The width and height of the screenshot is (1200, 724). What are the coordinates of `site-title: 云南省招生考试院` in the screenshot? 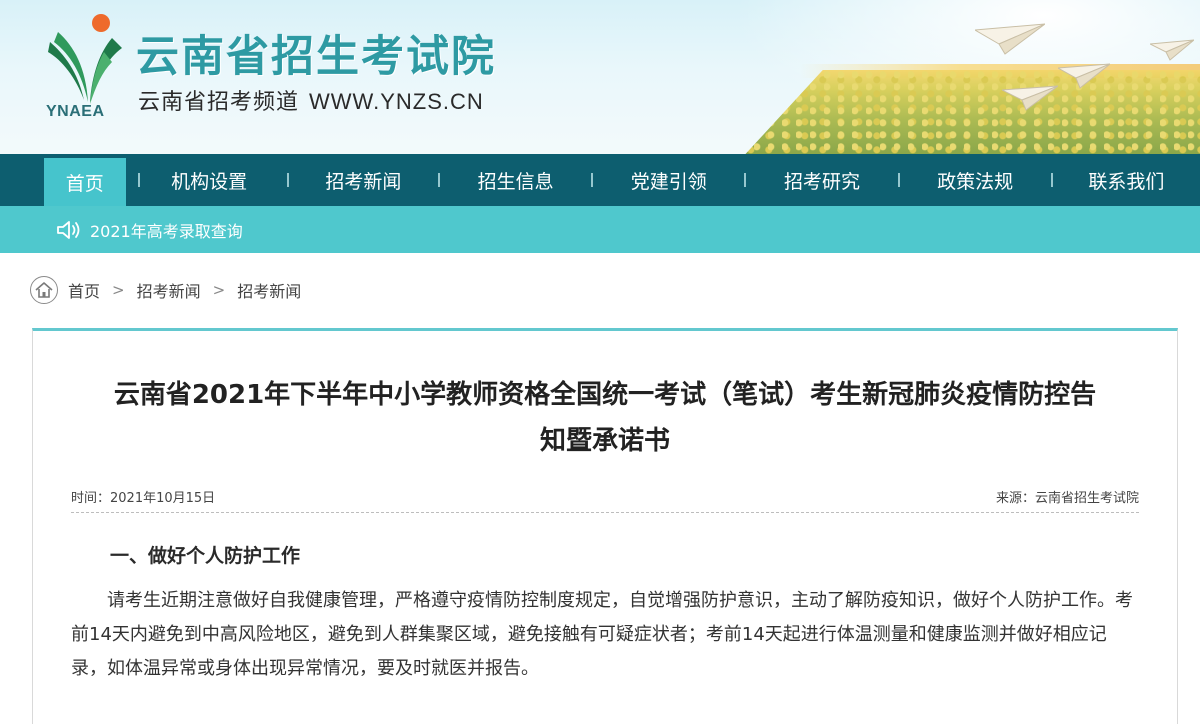 It's located at (316, 57).